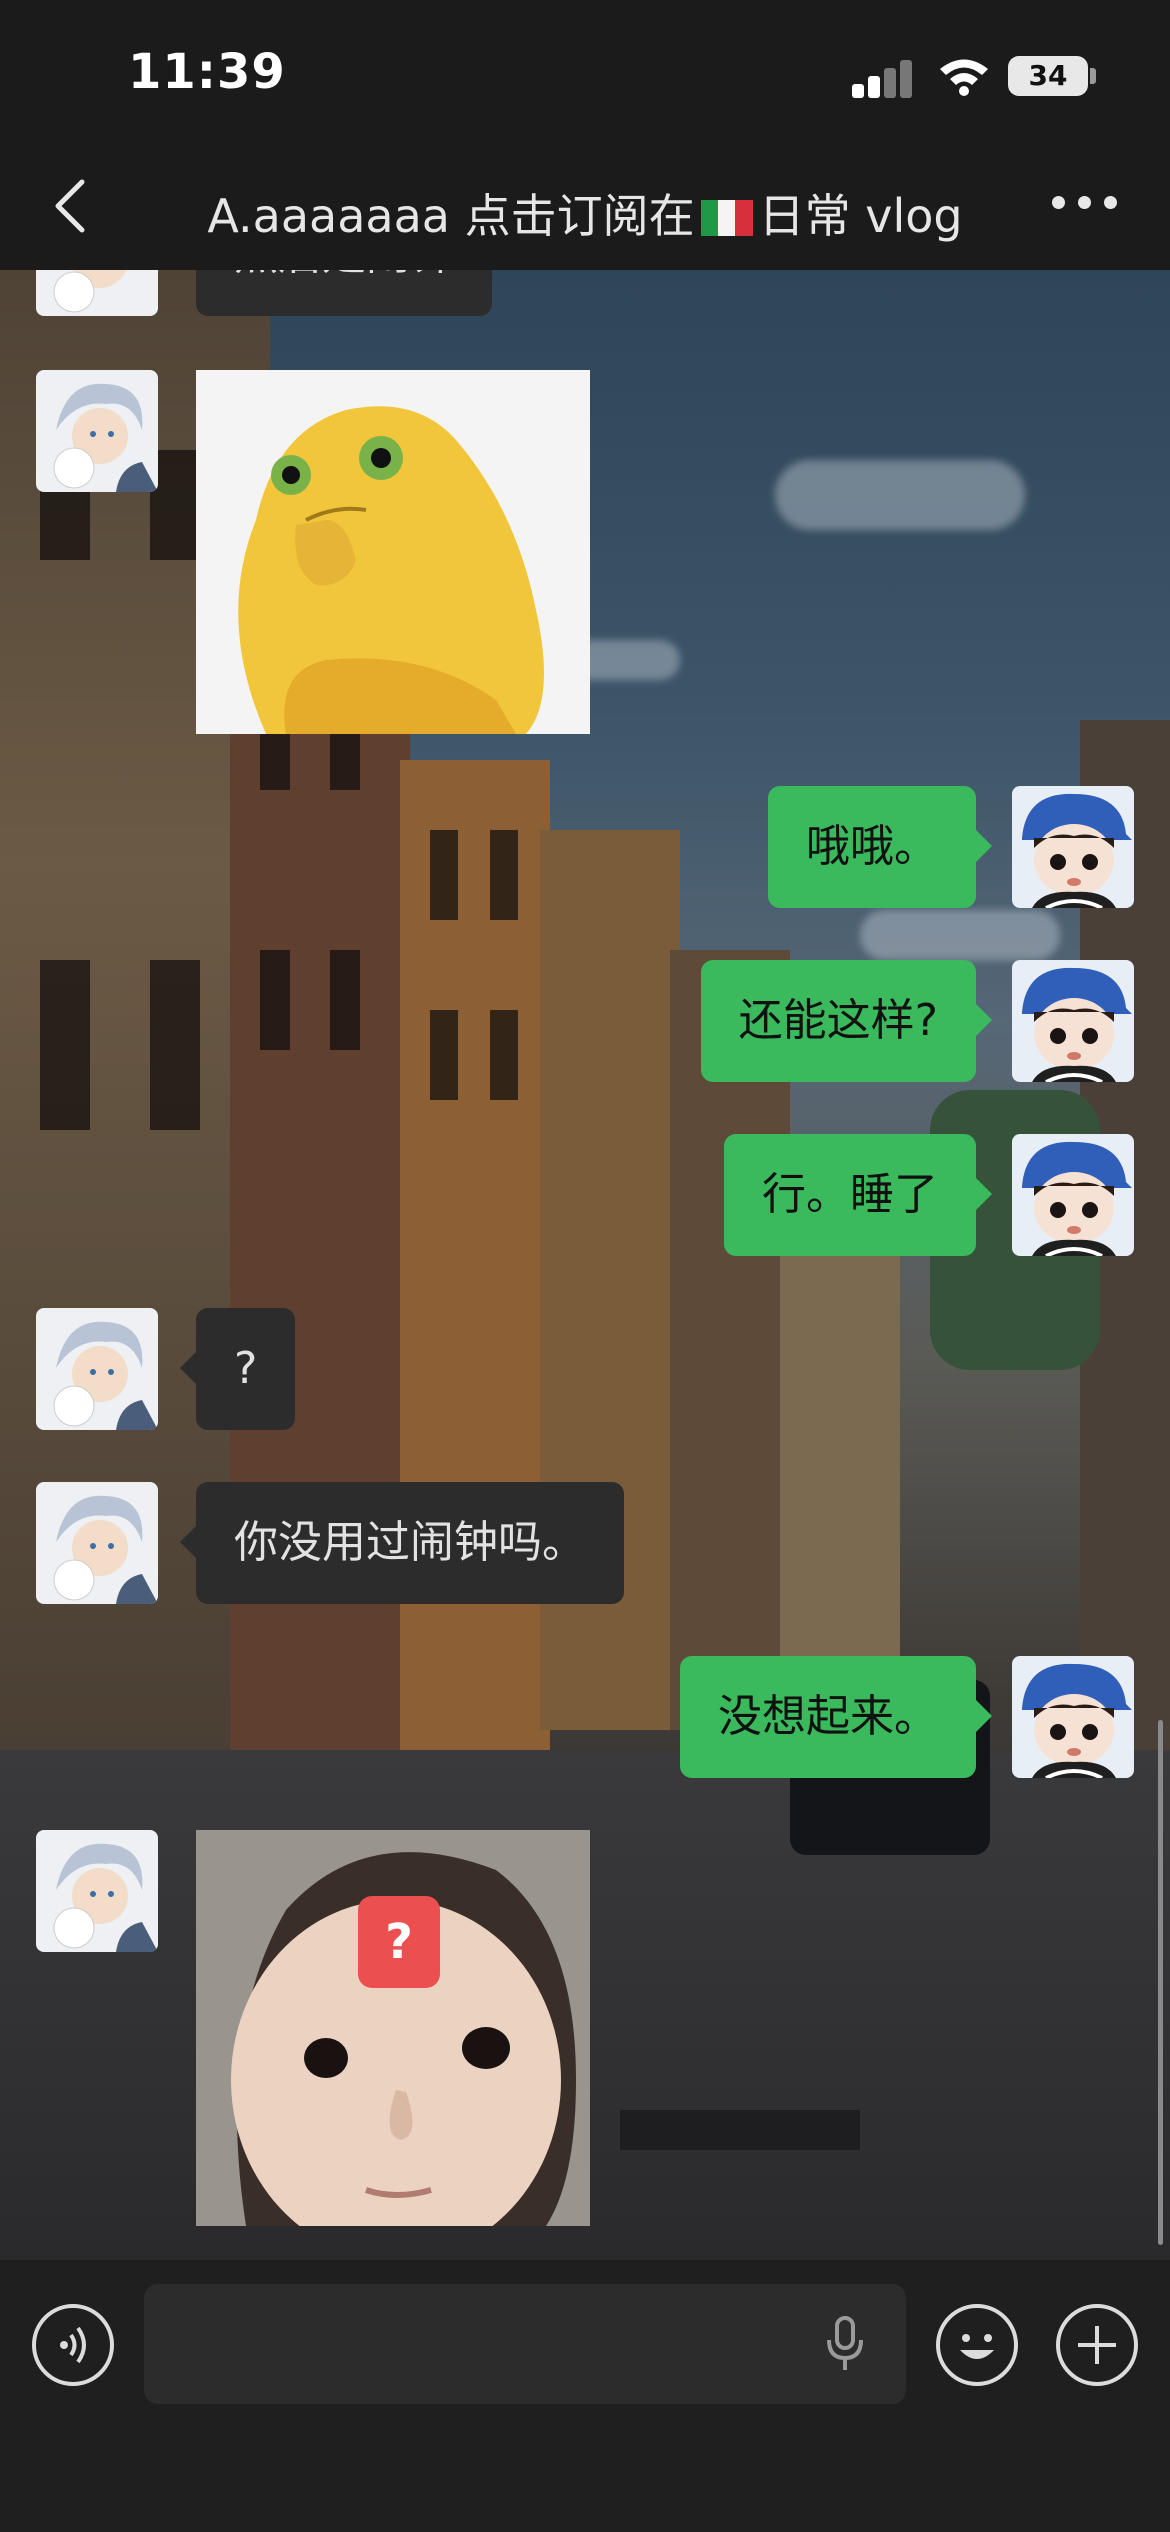 Image resolution: width=1170 pixels, height=2532 pixels. Describe the element at coordinates (846, 1021) in the screenshot. I see `message-bubble-outgoing: 还能这样?` at that location.